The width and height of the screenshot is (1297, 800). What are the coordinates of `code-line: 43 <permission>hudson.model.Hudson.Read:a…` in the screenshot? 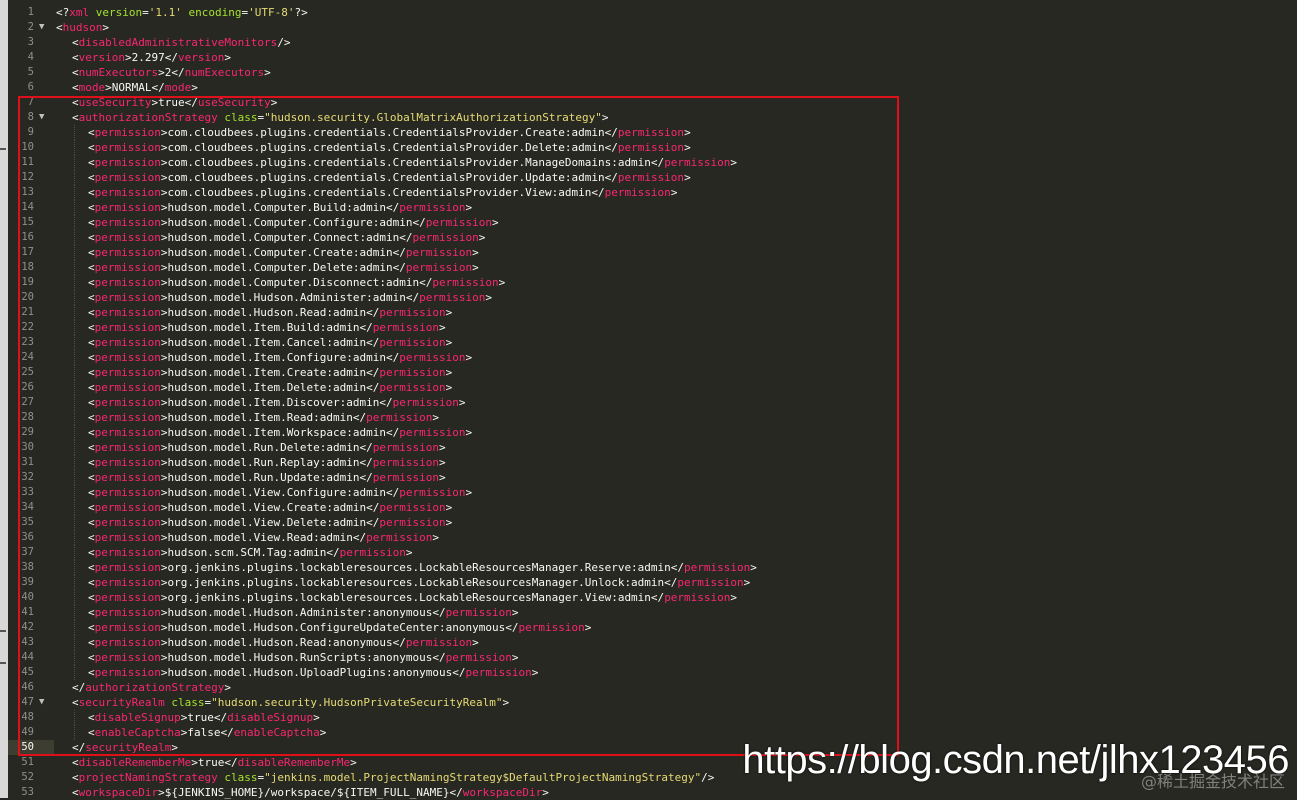 It's located at (659, 642).